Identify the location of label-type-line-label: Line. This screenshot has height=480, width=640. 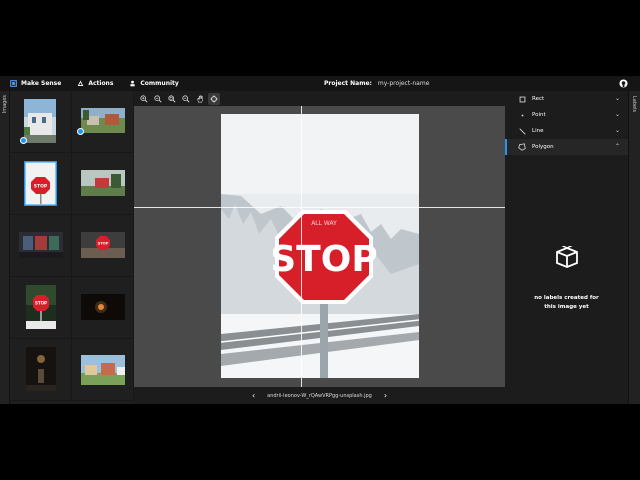
(538, 131).